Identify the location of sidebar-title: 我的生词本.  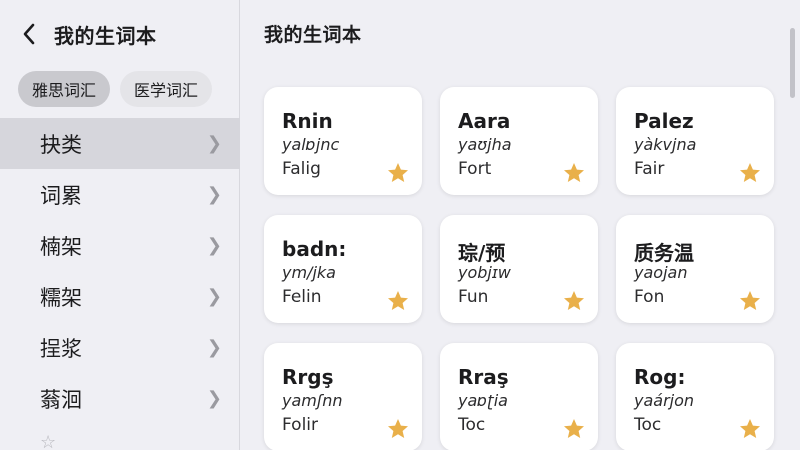
(105, 35).